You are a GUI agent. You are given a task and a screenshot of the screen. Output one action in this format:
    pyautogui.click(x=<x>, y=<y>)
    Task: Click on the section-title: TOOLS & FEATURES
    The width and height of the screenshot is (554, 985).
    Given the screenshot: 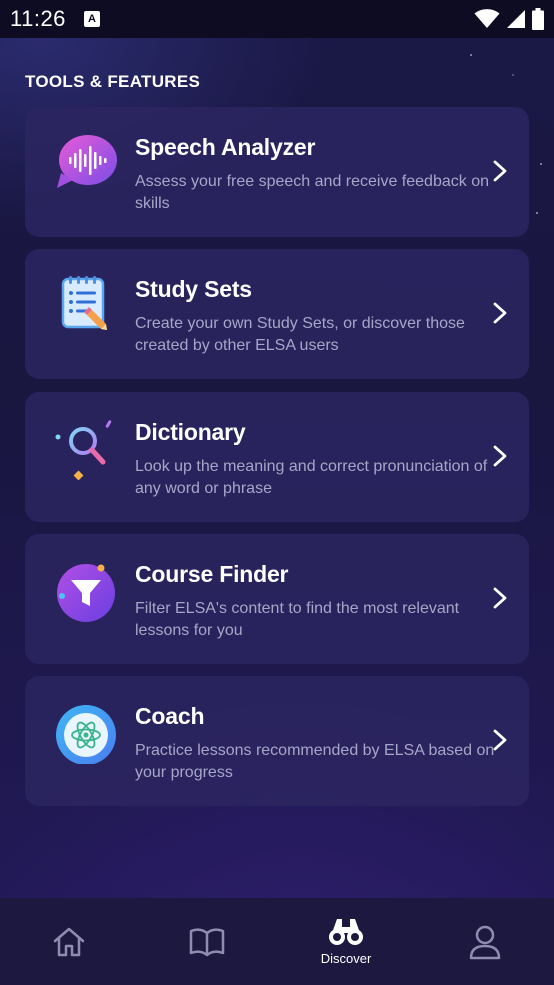 What is the action you would take?
    pyautogui.click(x=113, y=81)
    